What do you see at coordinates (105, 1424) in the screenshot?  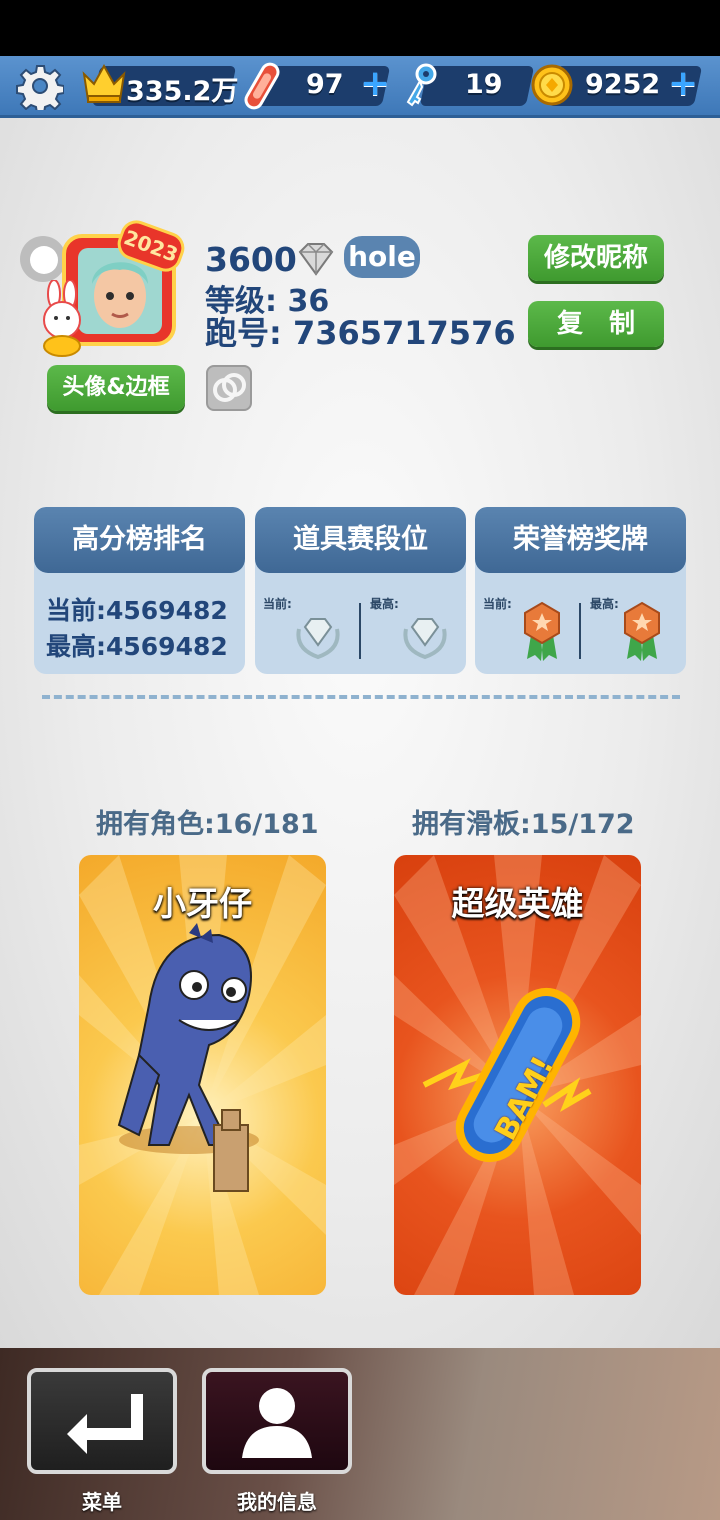 I see `return-arrow-icon` at bounding box center [105, 1424].